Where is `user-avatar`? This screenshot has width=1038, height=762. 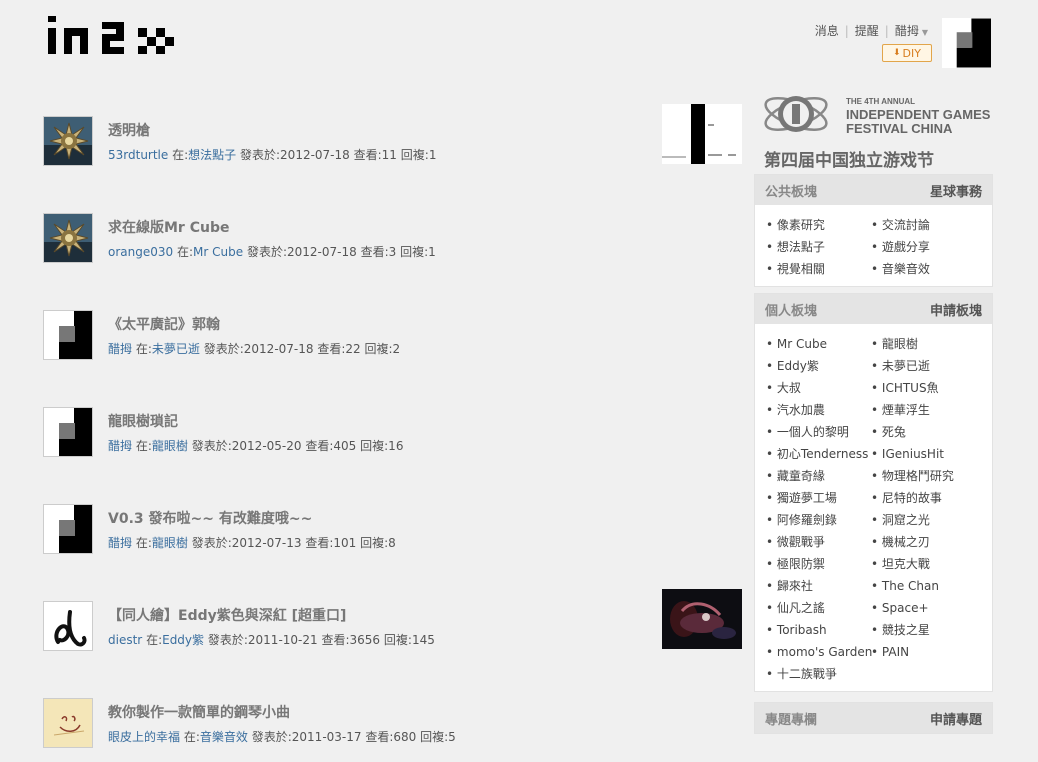
user-avatar is located at coordinates (966, 43).